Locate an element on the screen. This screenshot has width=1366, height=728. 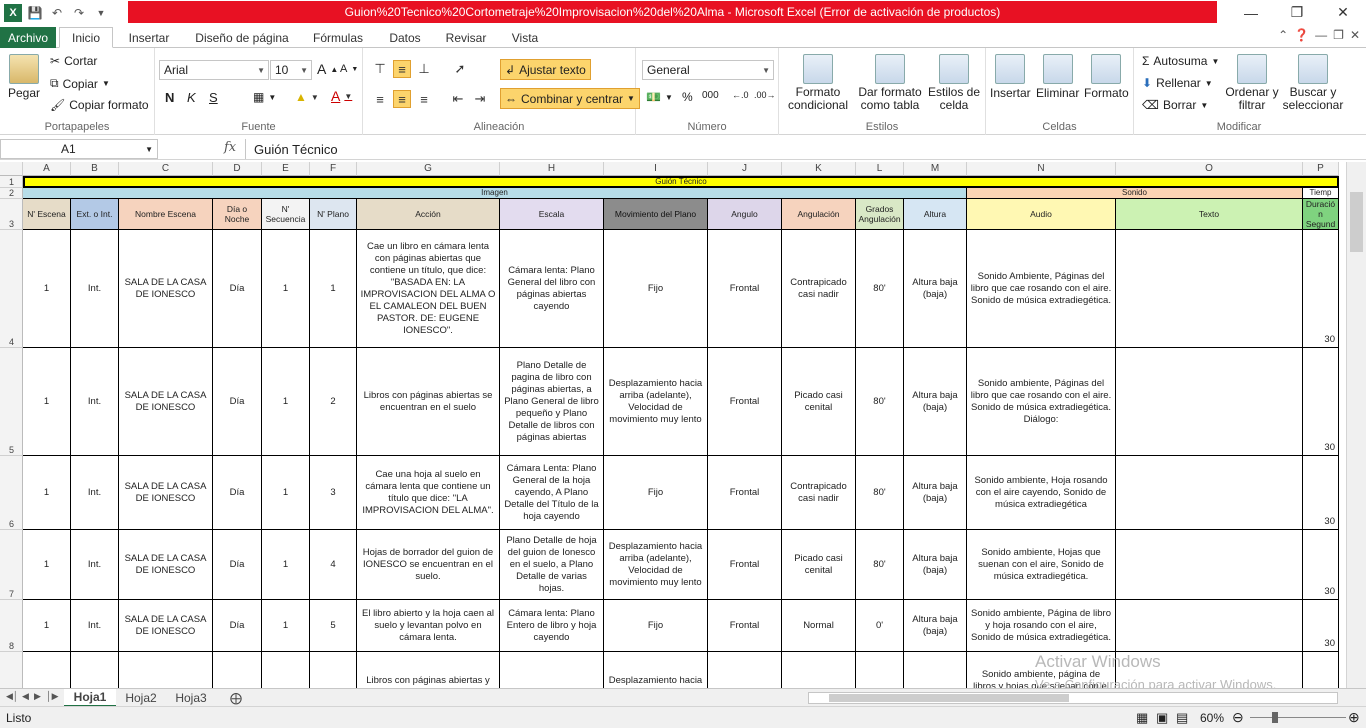
thousands-icon: 000 is located at coordinates (710, 95).